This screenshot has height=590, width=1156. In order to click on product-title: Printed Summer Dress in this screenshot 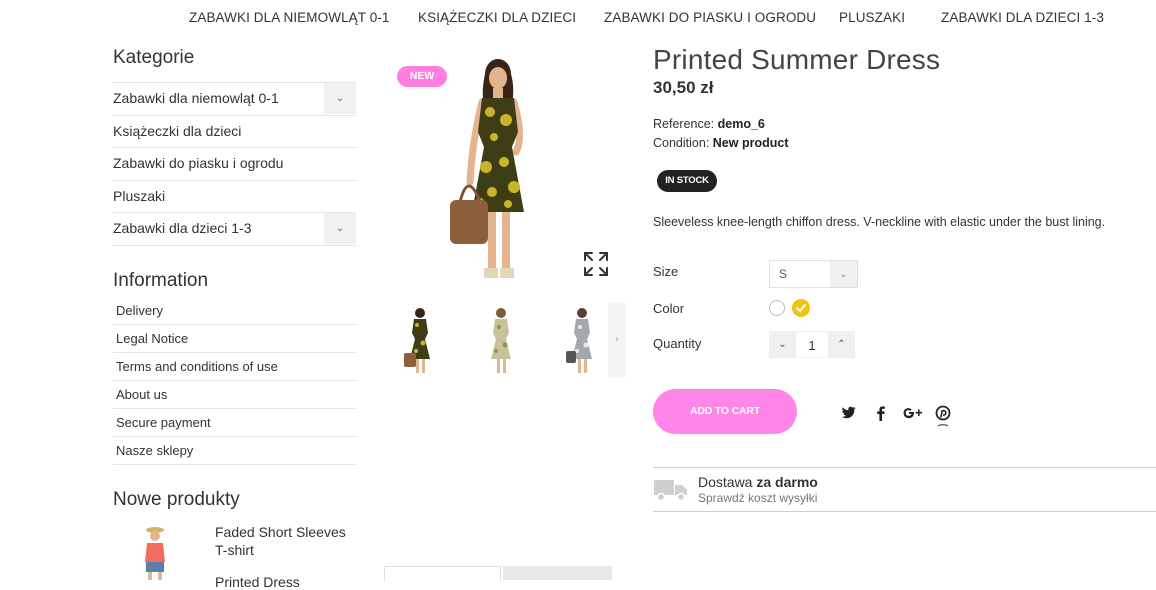, I will do `click(797, 59)`.